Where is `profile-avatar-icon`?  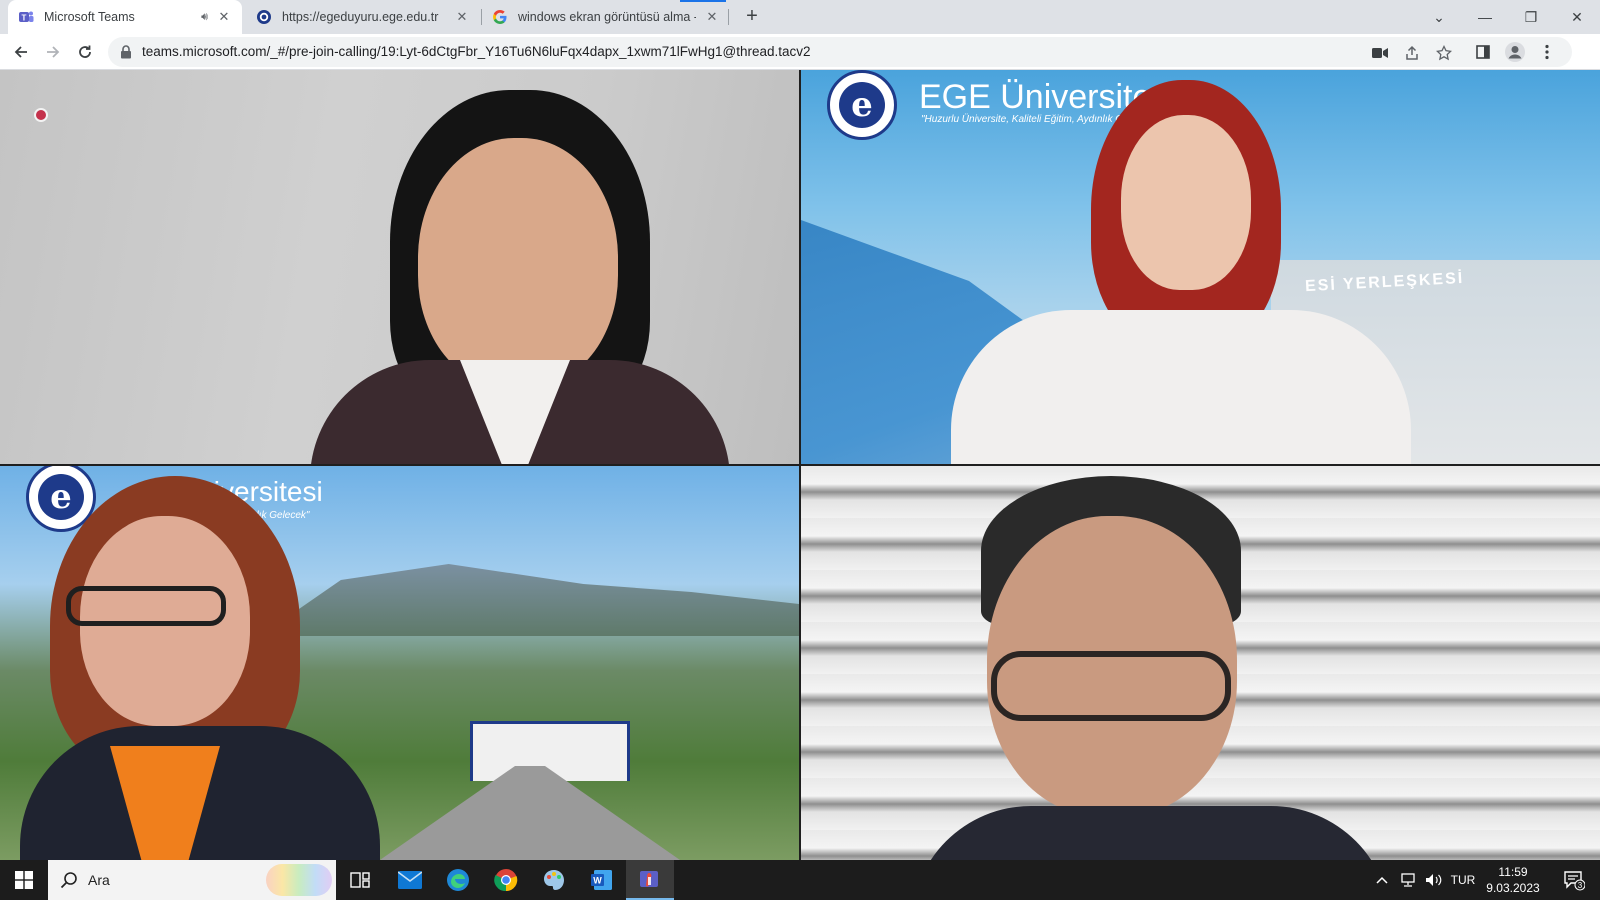 profile-avatar-icon is located at coordinates (1515, 52).